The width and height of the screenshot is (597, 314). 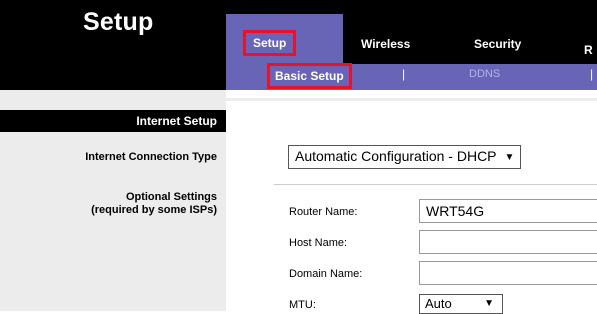 I want to click on tab-restrictions-partial: R, so click(x=588, y=50).